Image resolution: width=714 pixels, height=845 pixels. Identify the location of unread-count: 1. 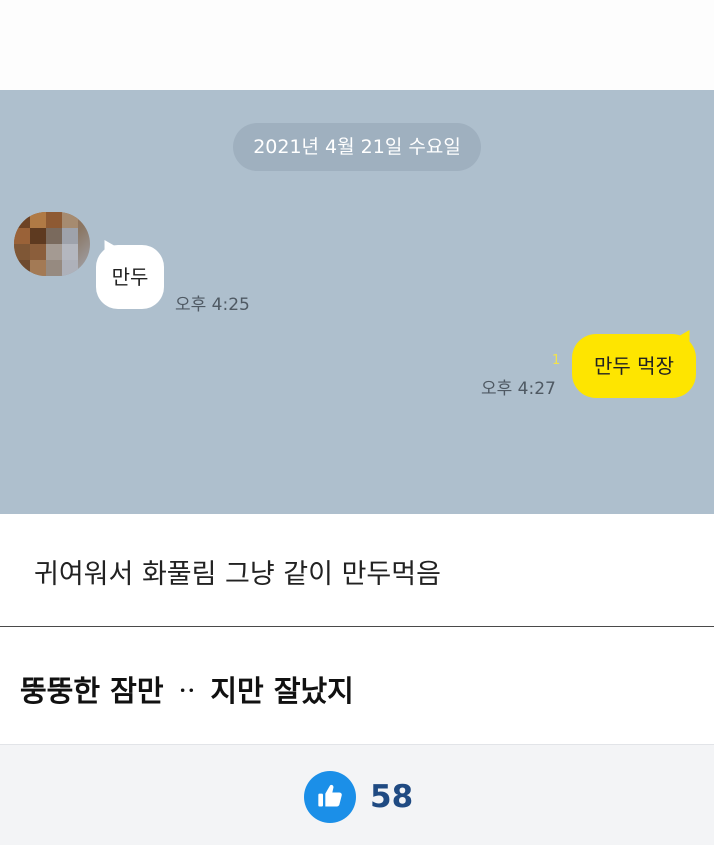
(556, 360).